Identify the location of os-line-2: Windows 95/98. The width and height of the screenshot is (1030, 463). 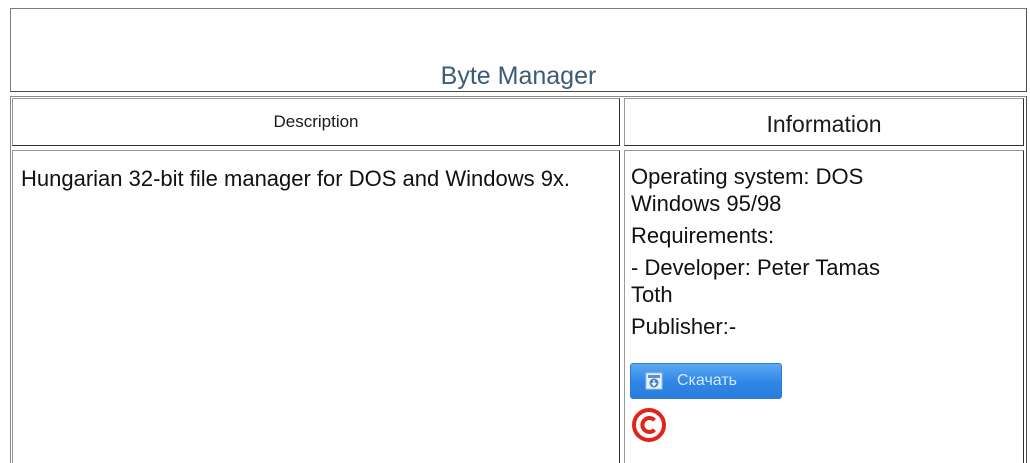
(706, 203).